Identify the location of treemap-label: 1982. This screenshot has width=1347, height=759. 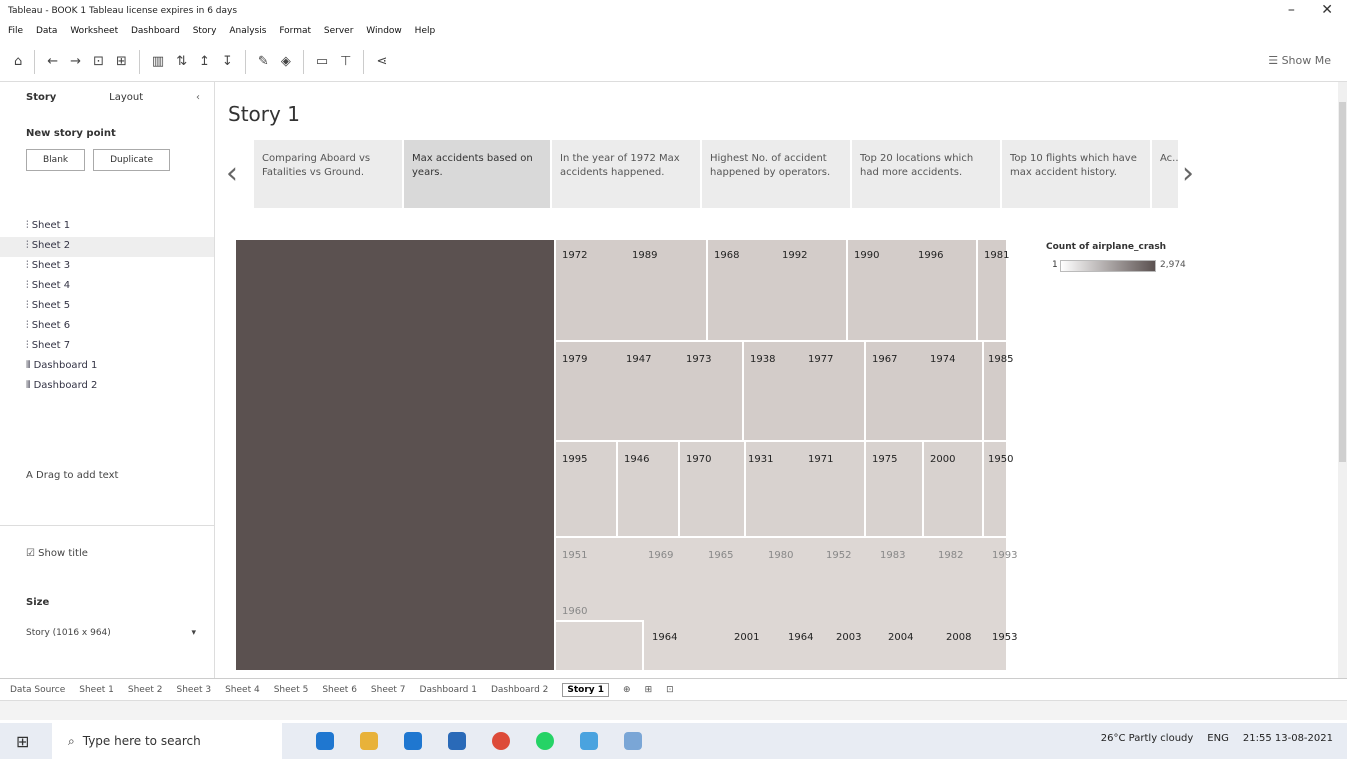
(951, 555).